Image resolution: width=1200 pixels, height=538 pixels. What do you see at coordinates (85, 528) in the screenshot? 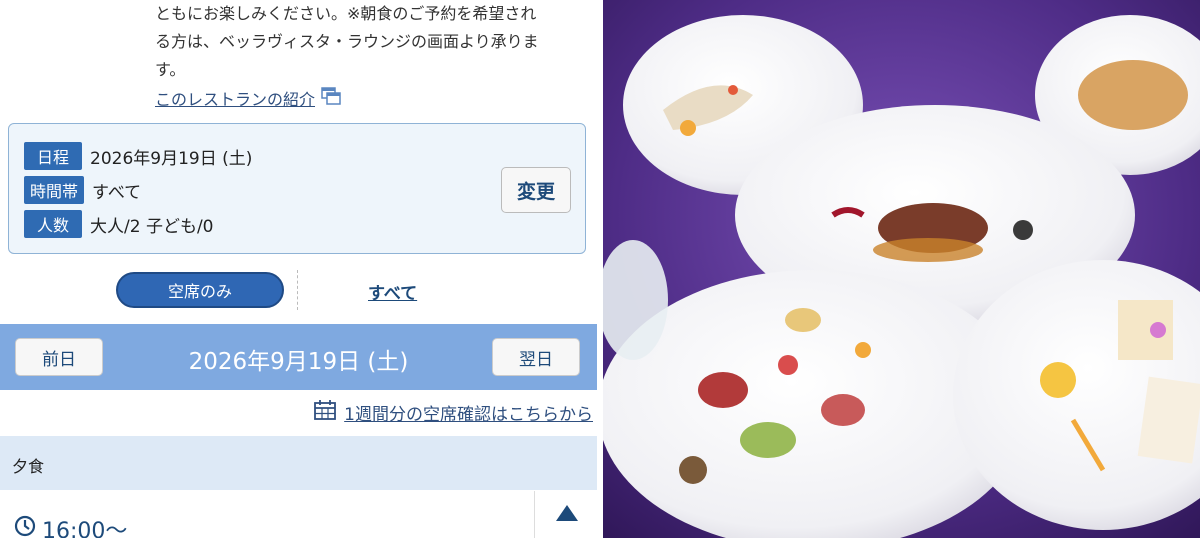
I see `time-slot-time: 16:00〜` at bounding box center [85, 528].